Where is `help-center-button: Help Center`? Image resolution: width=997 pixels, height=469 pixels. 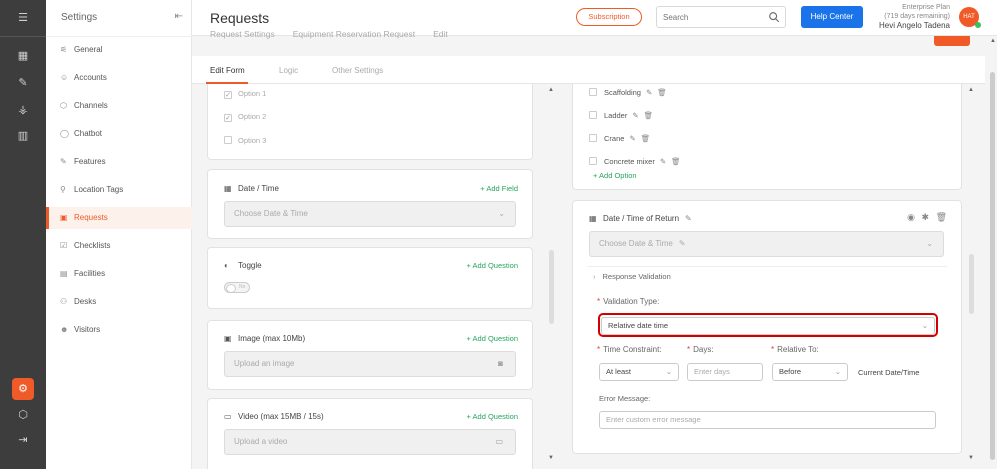
help-center-button: Help Center is located at coordinates (832, 17).